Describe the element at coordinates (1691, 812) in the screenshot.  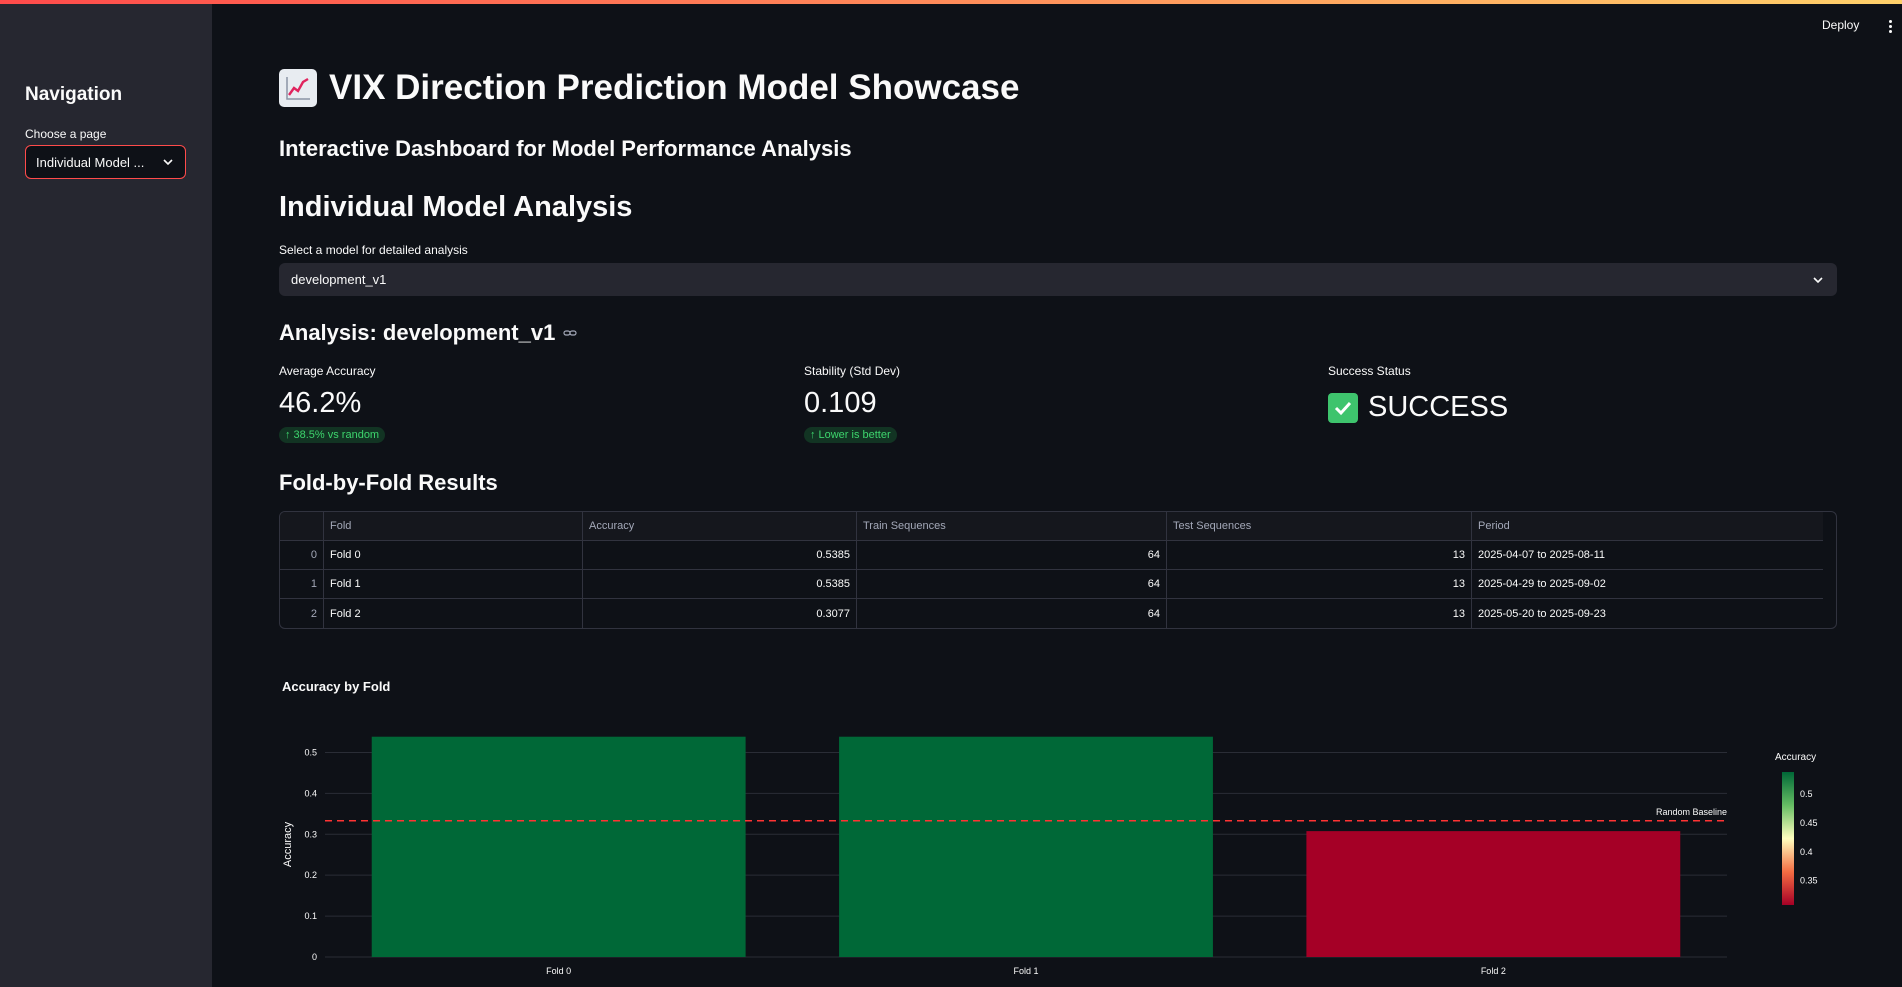
I see `baseline-label: Random Baseline` at that location.